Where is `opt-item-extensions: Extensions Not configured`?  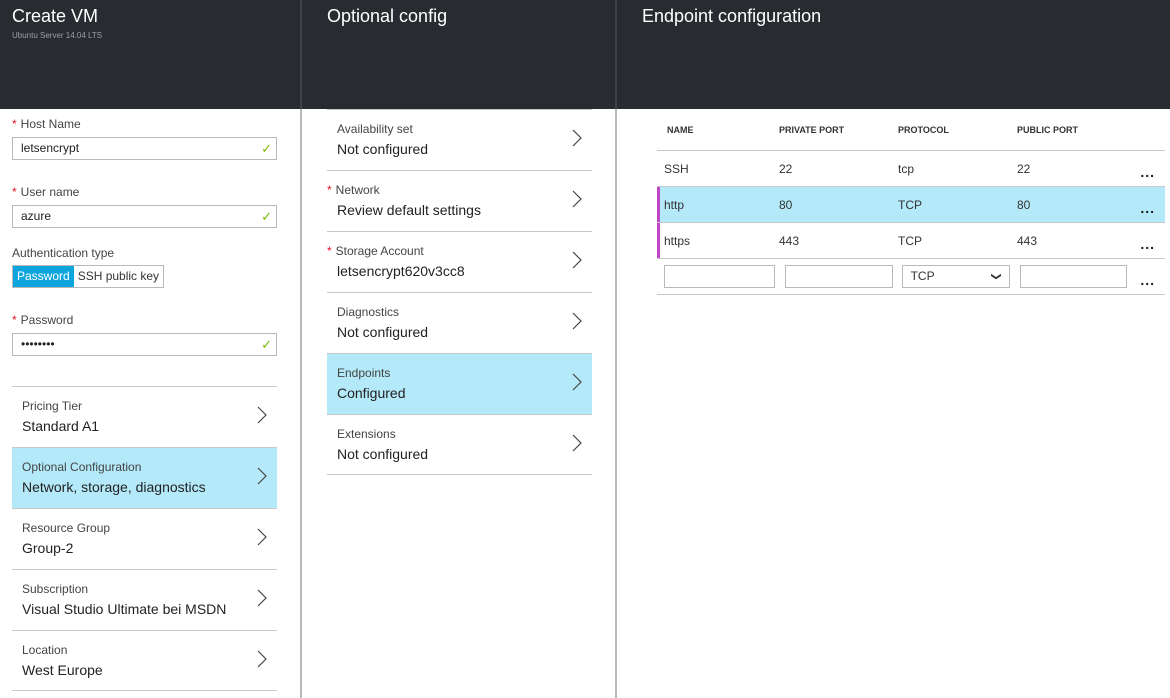 opt-item-extensions: Extensions Not configured is located at coordinates (459, 444).